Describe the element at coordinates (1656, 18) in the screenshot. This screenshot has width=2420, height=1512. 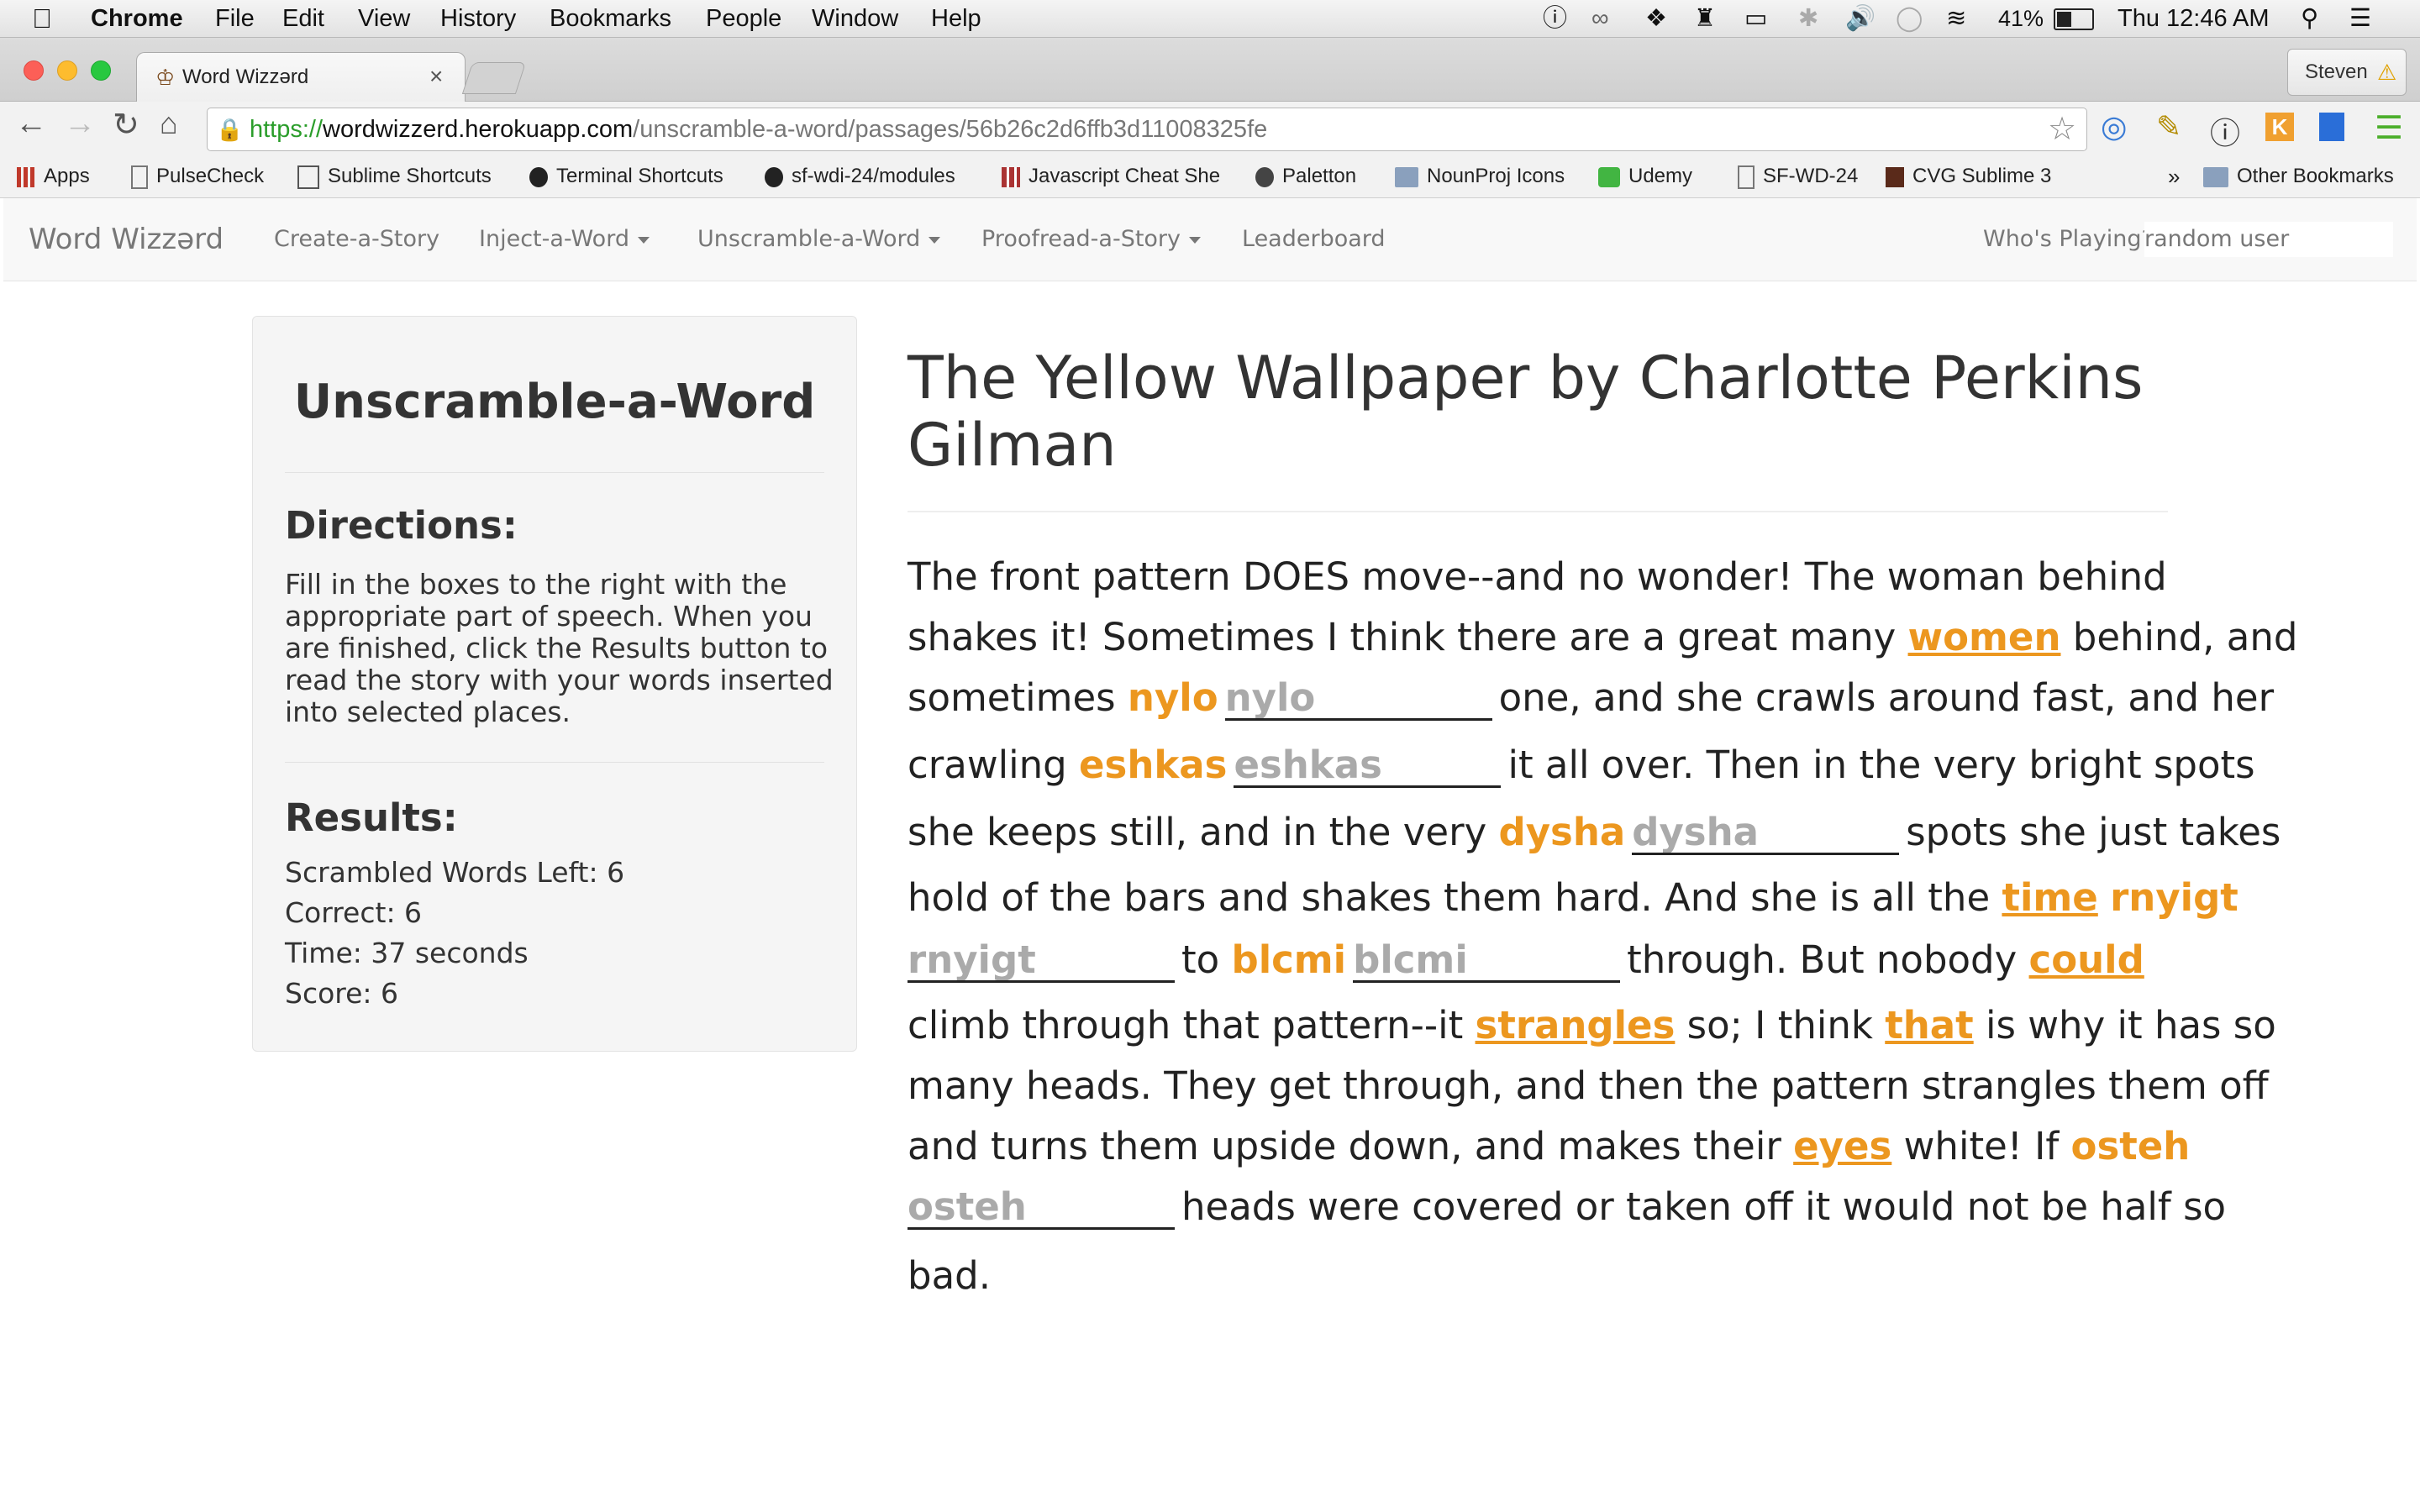
I see `dropbox-icon: ❖` at that location.